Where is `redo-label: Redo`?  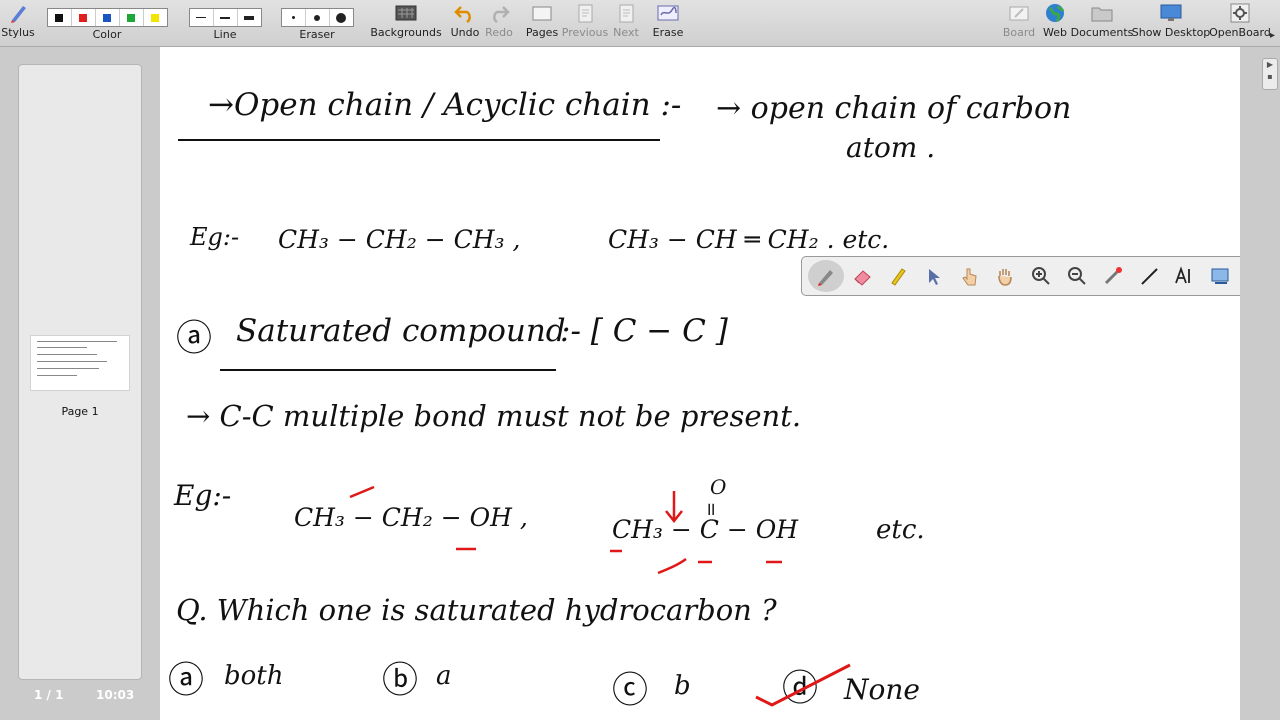
redo-label: Redo is located at coordinates (499, 32).